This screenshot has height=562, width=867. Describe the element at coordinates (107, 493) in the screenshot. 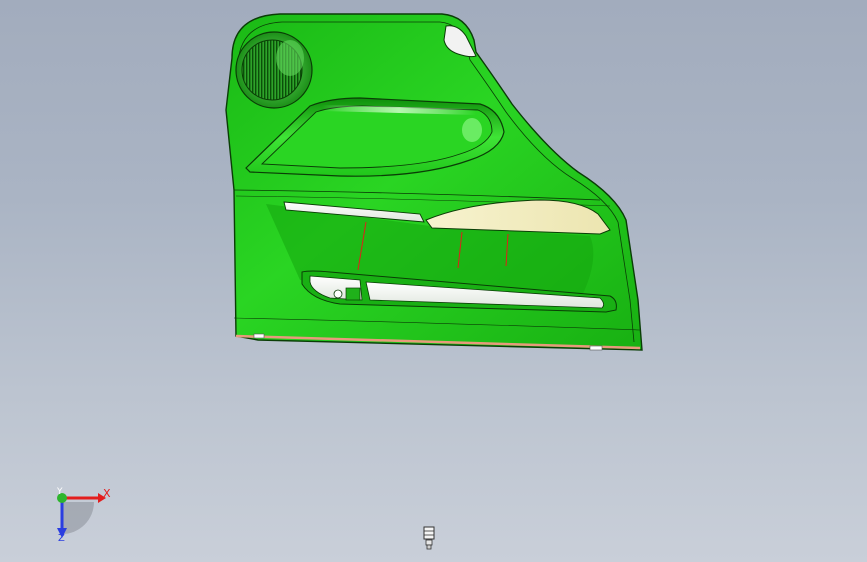

I see `x-axis-label: X` at that location.